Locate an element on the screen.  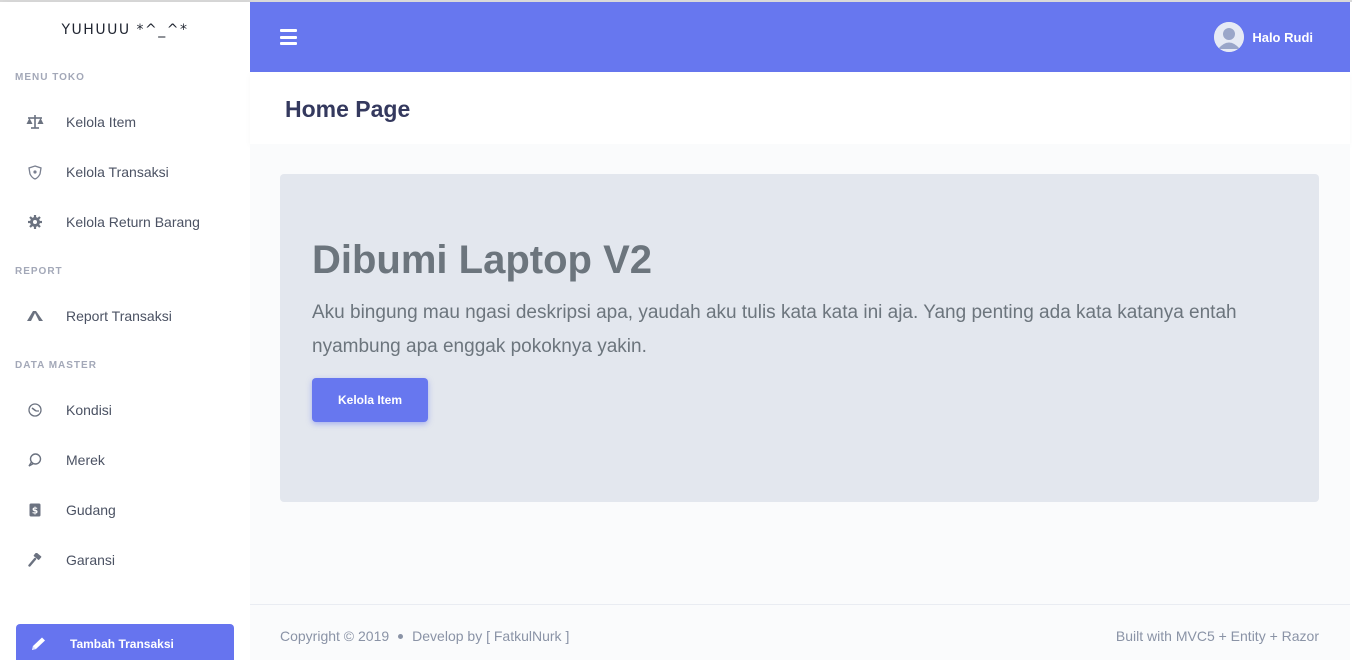
sidebar-item-gudang: $ Gudang is located at coordinates (125, 510).